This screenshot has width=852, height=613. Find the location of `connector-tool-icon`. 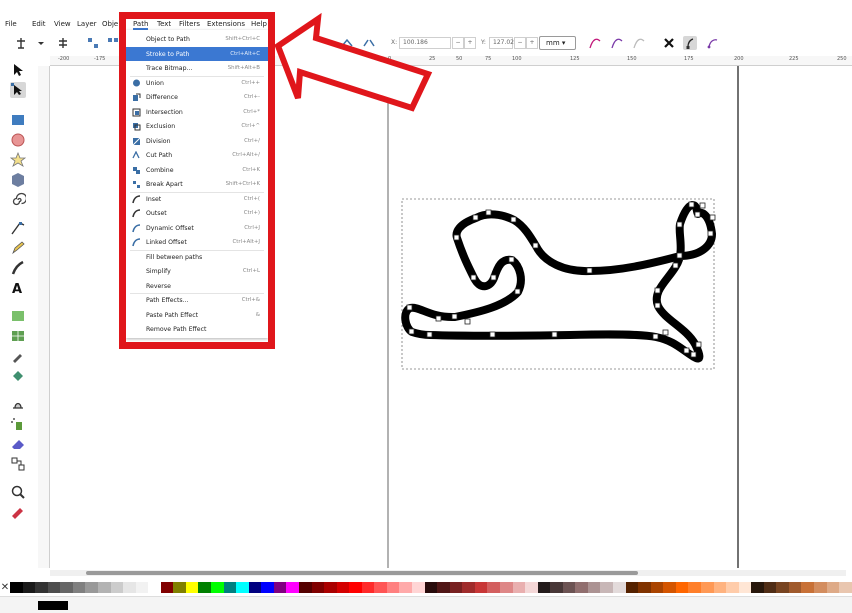

connector-tool-icon is located at coordinates (18, 464).